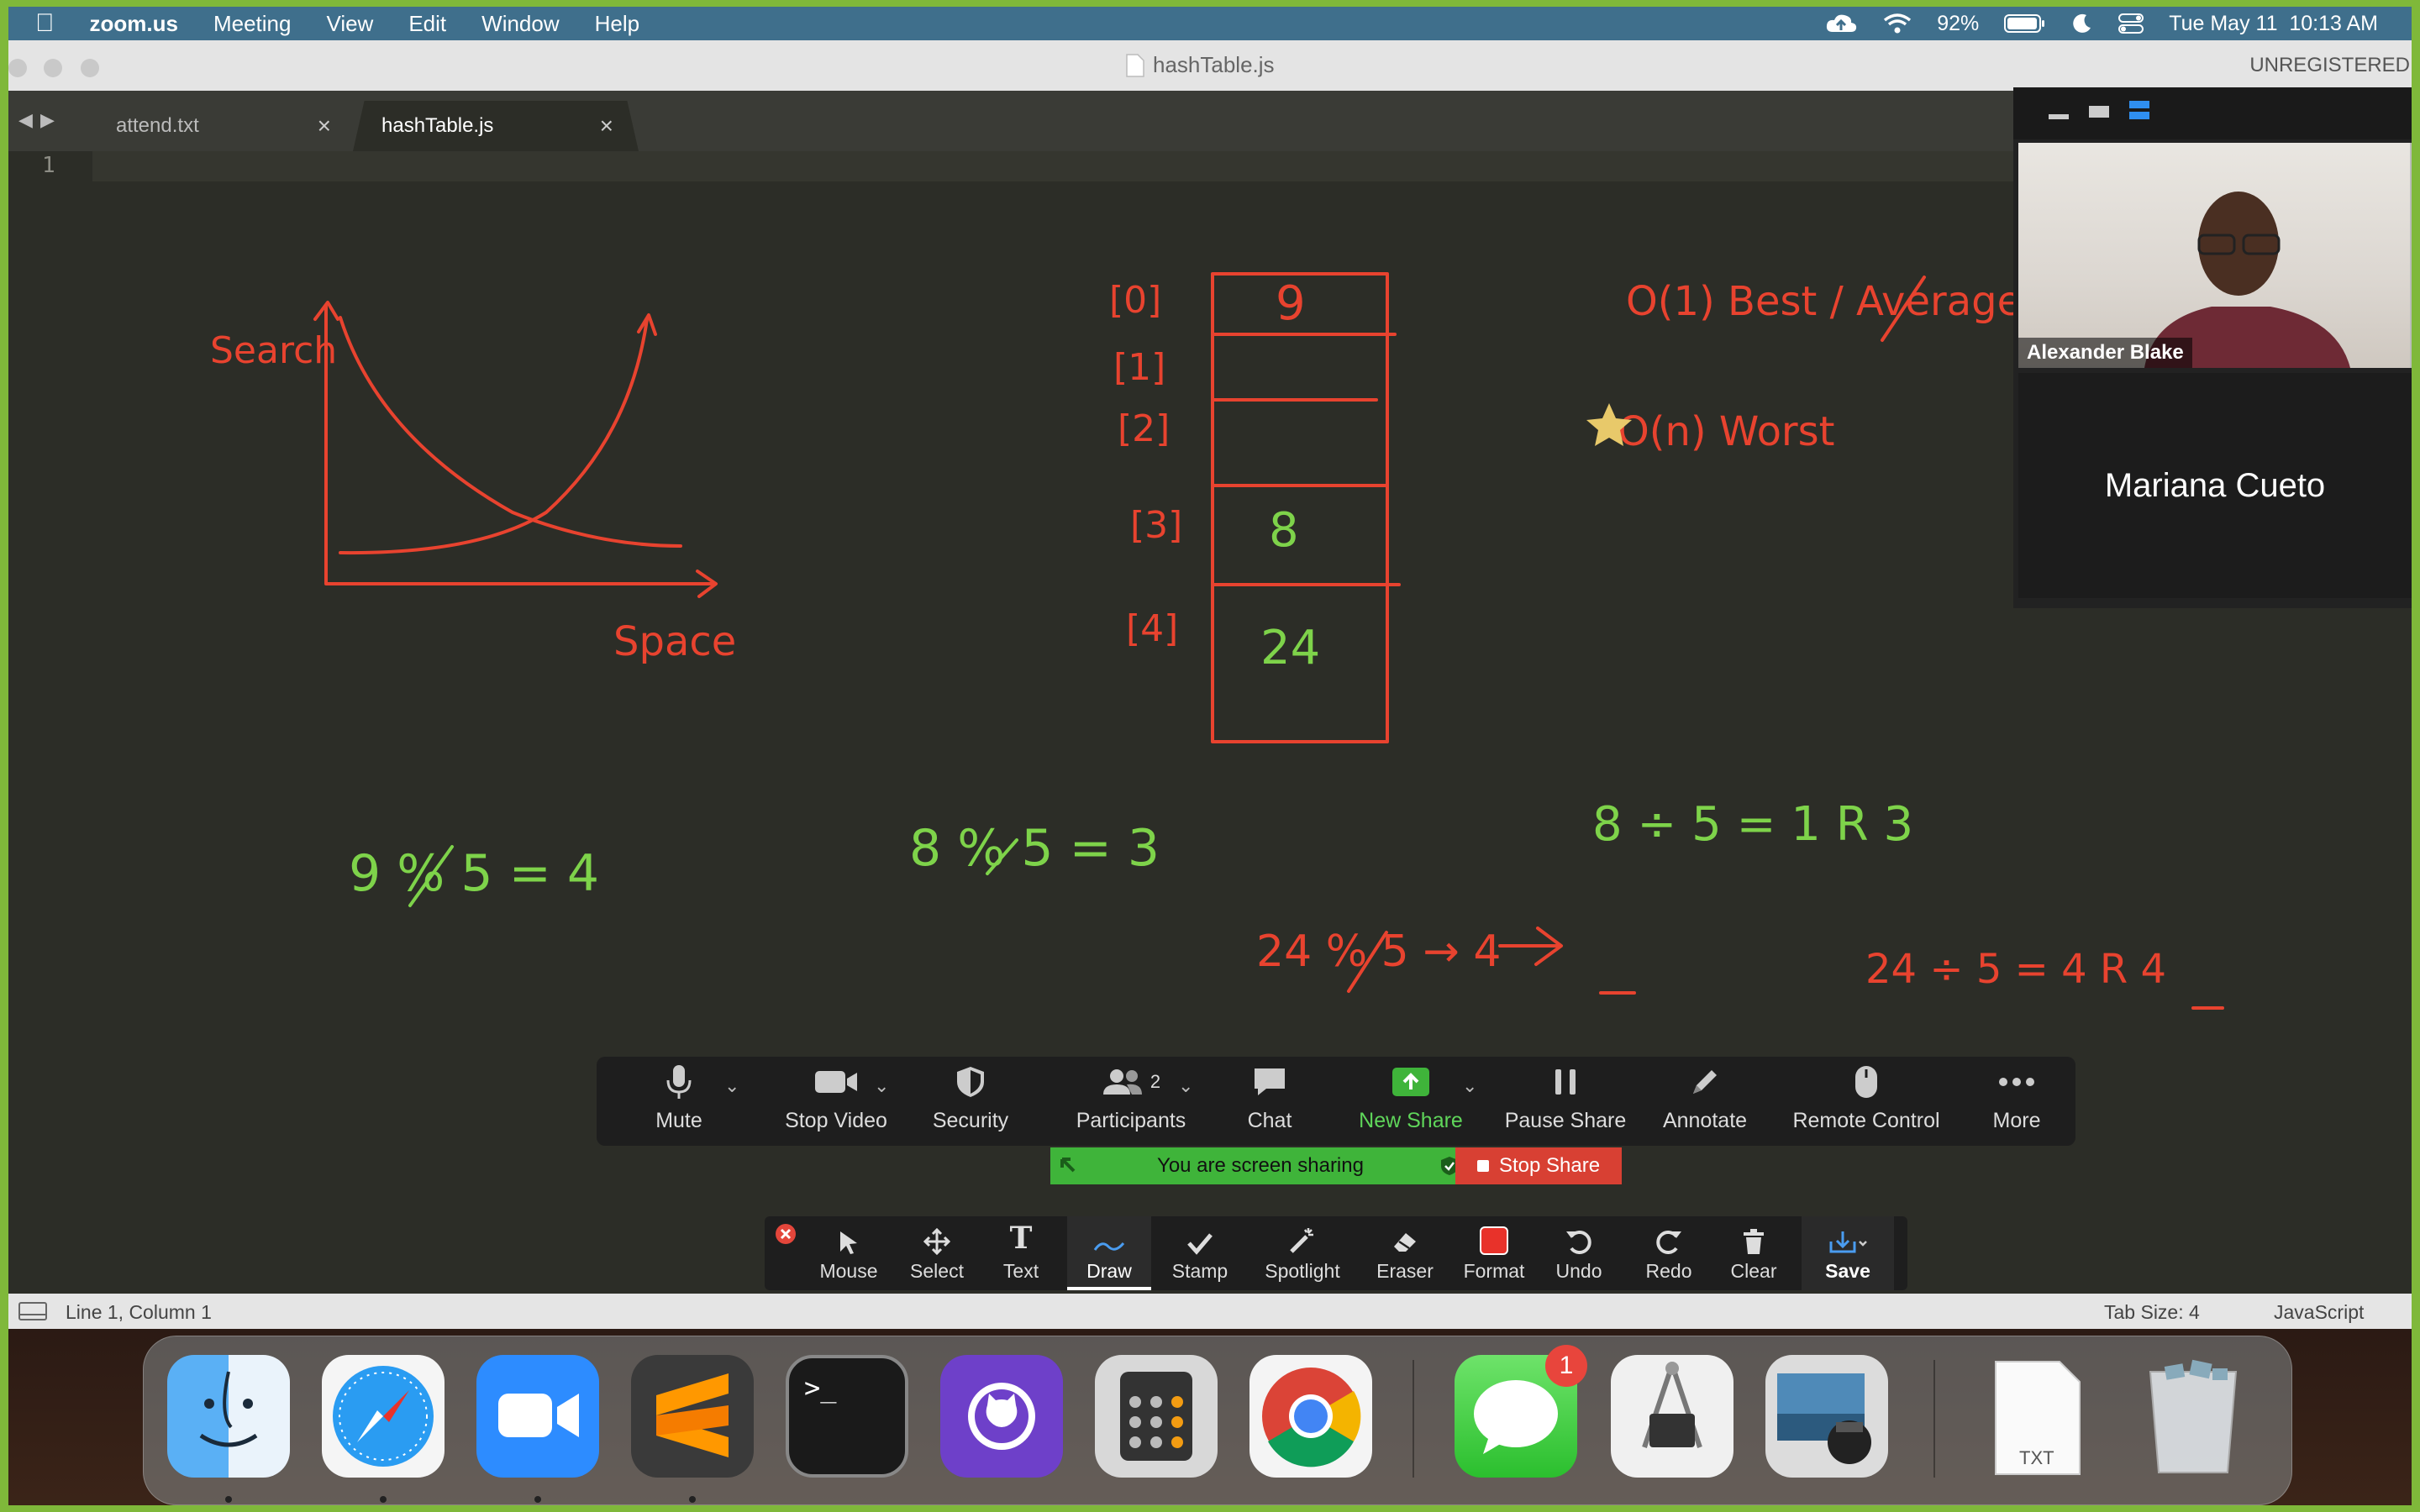 Image resolution: width=2420 pixels, height=1512 pixels. I want to click on battery-icon, so click(2025, 23).